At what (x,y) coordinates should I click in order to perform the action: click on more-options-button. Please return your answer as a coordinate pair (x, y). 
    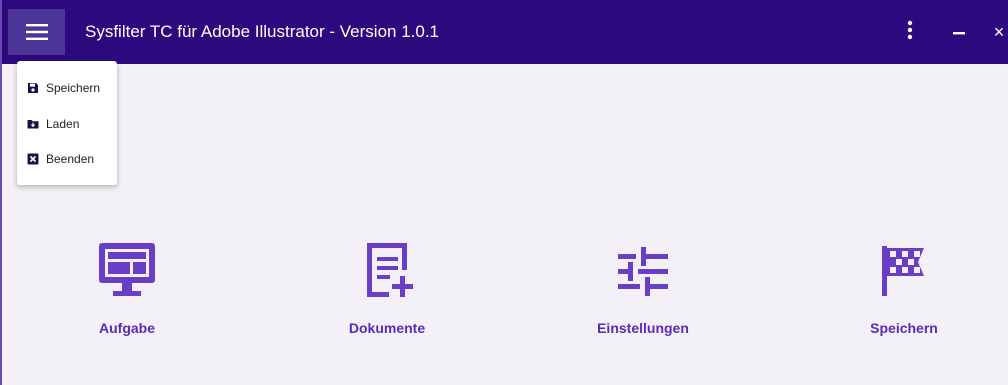
    Looking at the image, I should click on (910, 32).